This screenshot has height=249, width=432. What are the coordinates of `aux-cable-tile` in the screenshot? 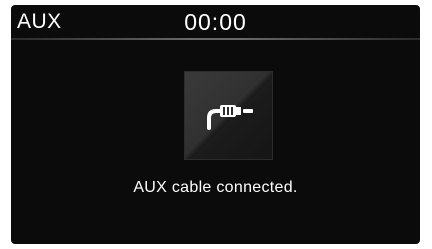 It's located at (228, 115).